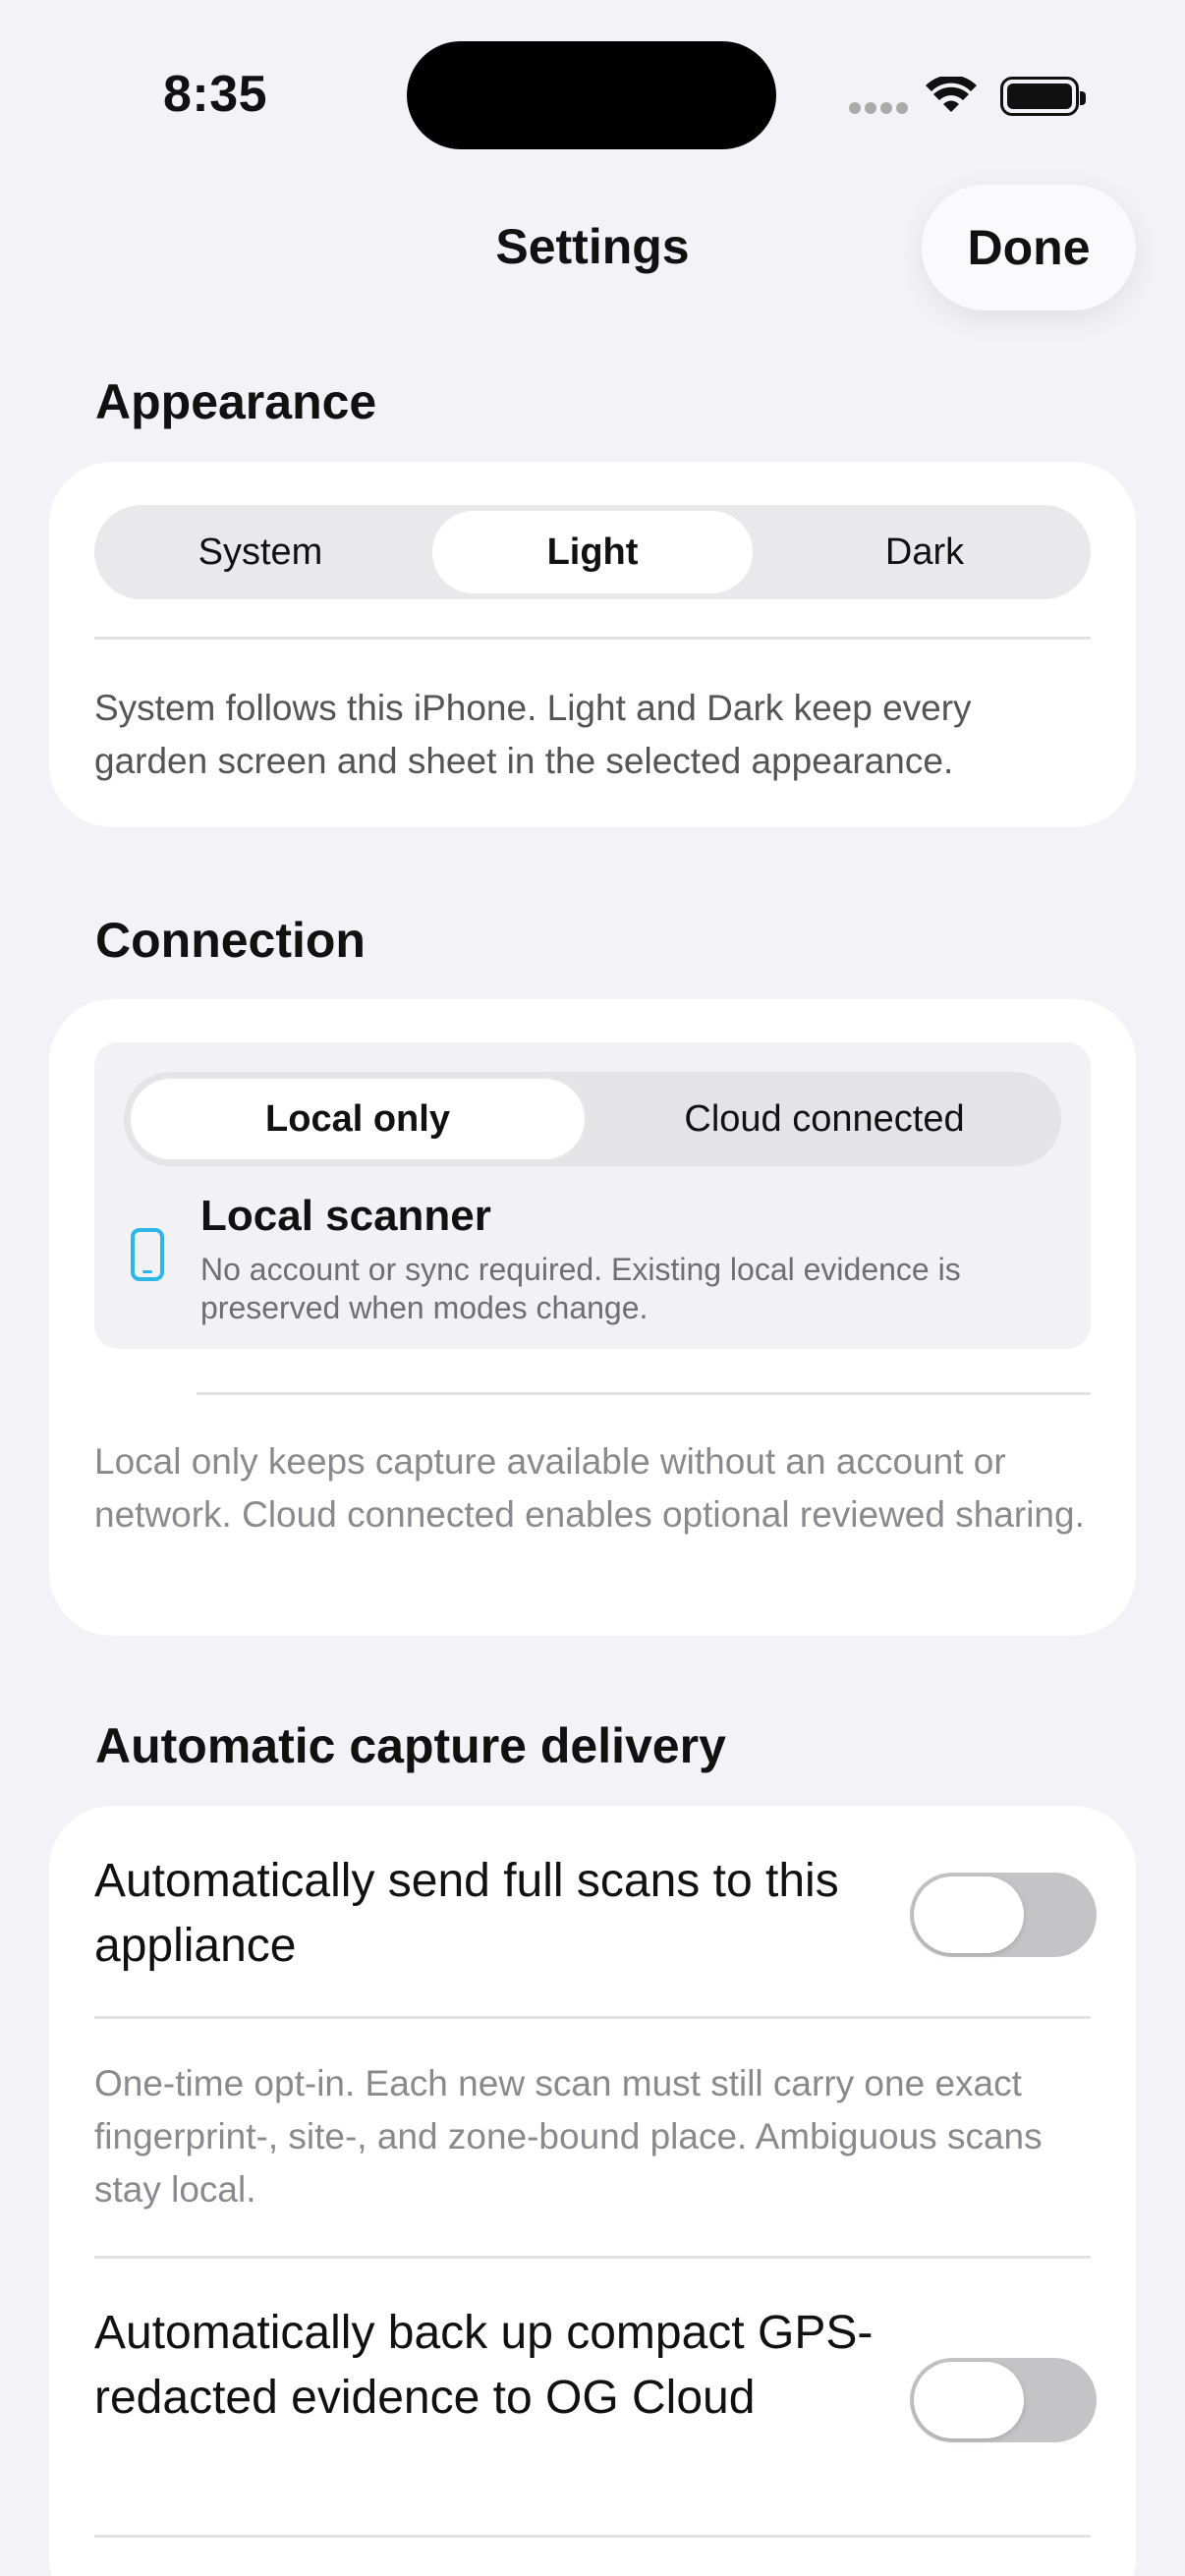  Describe the element at coordinates (231, 940) in the screenshot. I see `connection-header: Connection` at that location.